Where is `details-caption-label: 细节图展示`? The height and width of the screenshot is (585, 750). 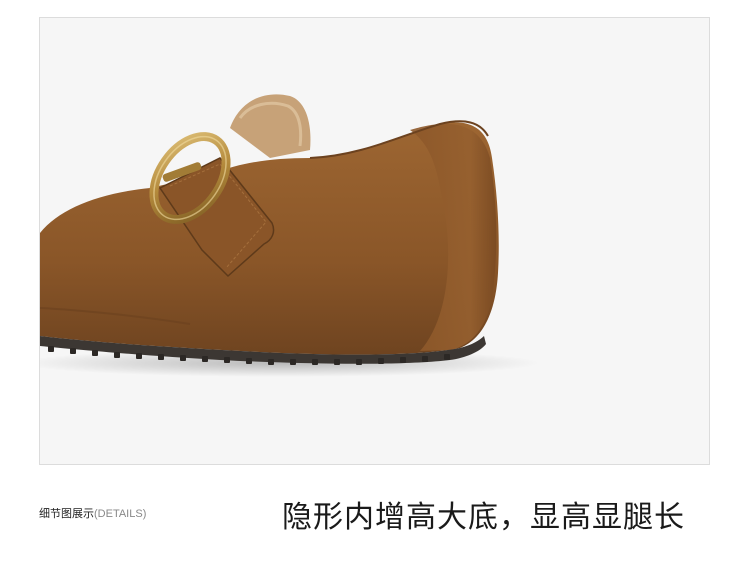 details-caption-label: 细节图展示 is located at coordinates (66, 513).